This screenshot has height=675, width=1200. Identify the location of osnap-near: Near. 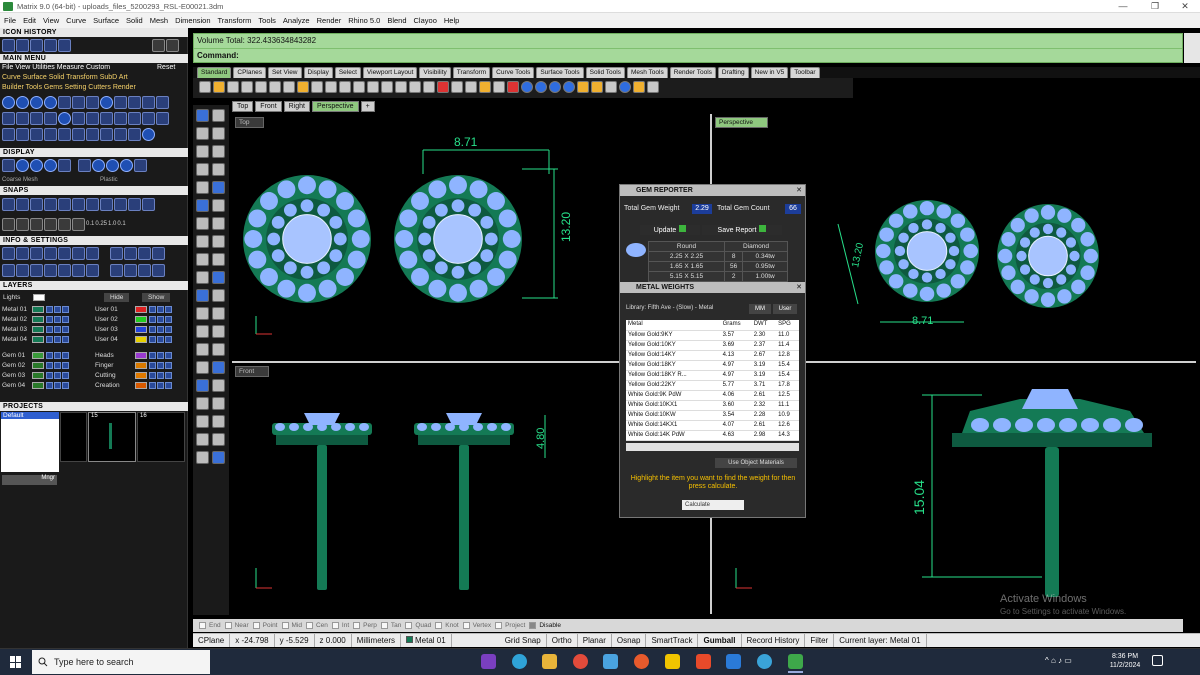
(236, 625).